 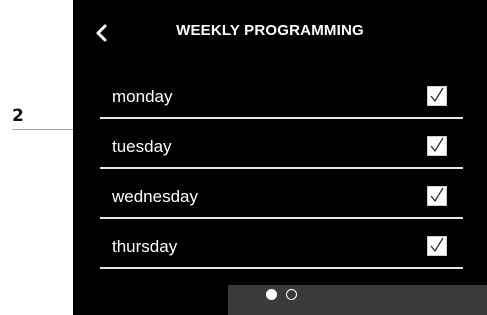 I want to click on day-label: wednesday, so click(x=155, y=196).